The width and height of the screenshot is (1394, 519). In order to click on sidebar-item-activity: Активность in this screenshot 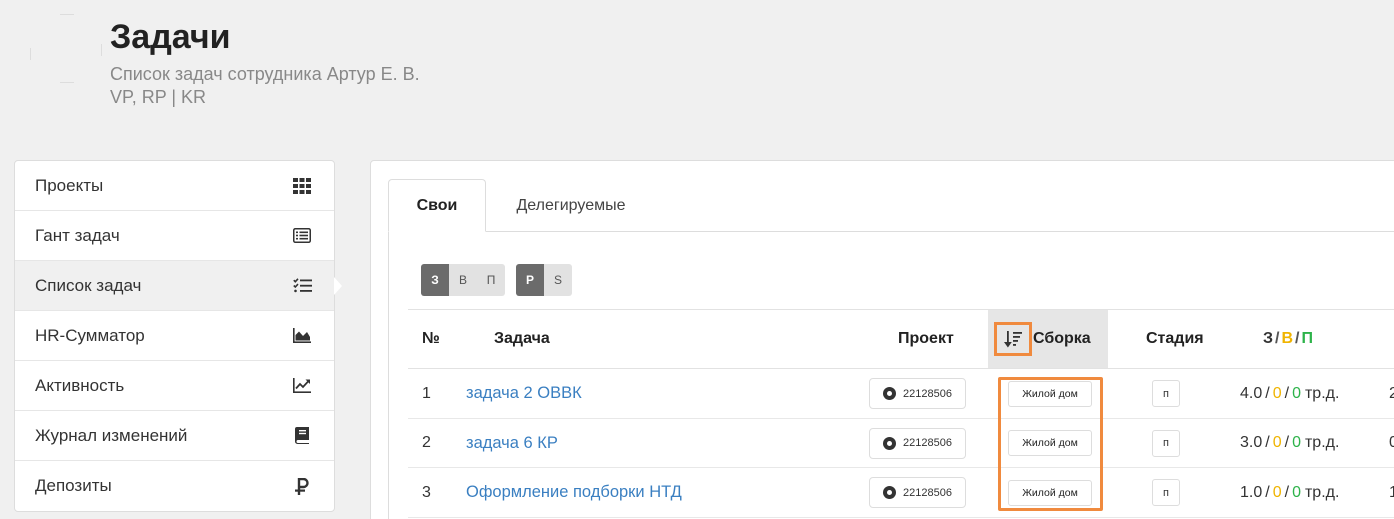, I will do `click(174, 386)`.